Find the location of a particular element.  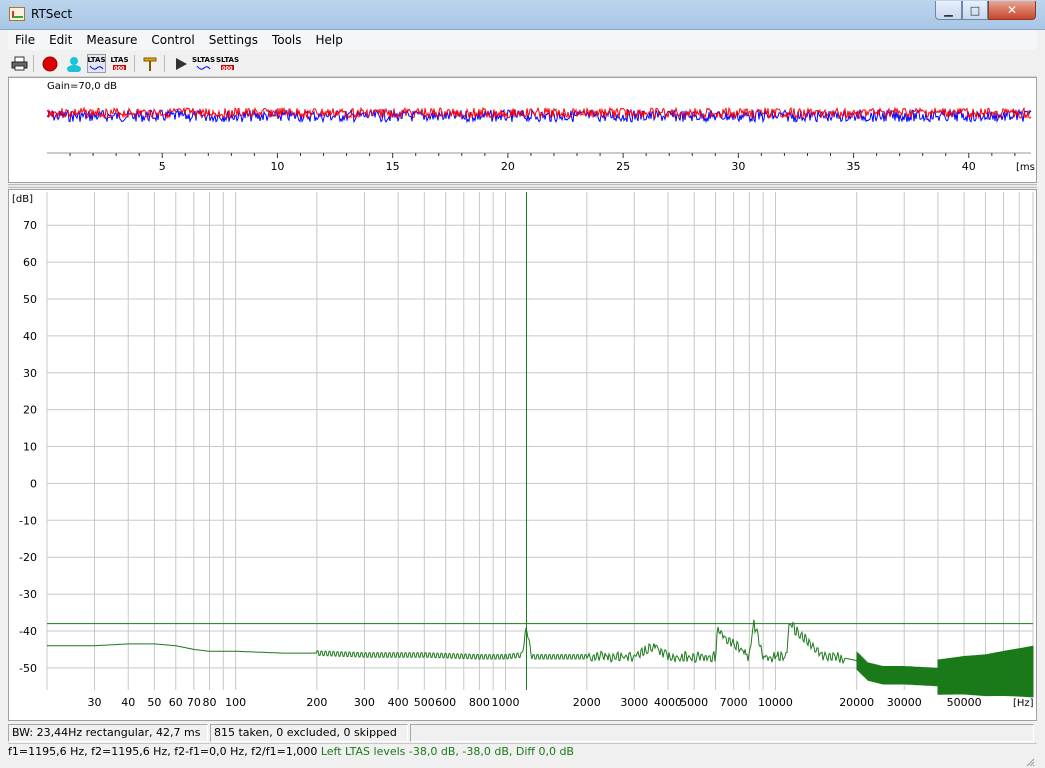

sltas-curve-icon is located at coordinates (203, 67).